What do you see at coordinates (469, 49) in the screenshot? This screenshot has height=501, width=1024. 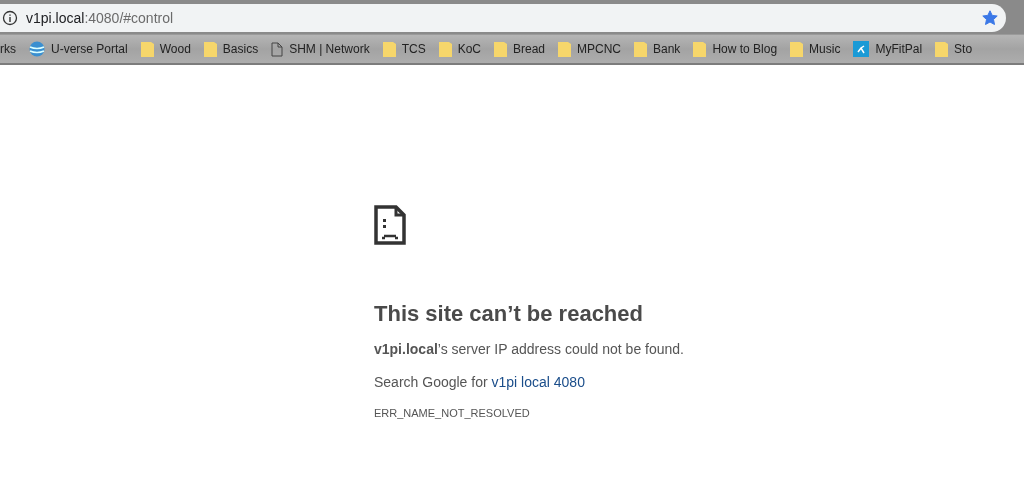 I see `bookmark-item: KoC` at bounding box center [469, 49].